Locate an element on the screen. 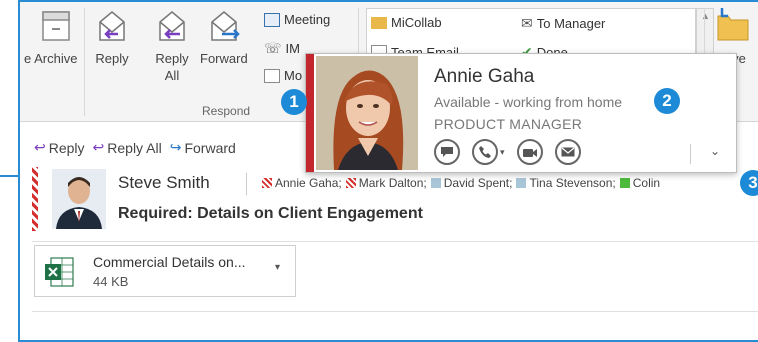 Image resolution: width=758 pixels, height=342 pixels. recipient: Tina Stevenson; is located at coordinates (566, 183).